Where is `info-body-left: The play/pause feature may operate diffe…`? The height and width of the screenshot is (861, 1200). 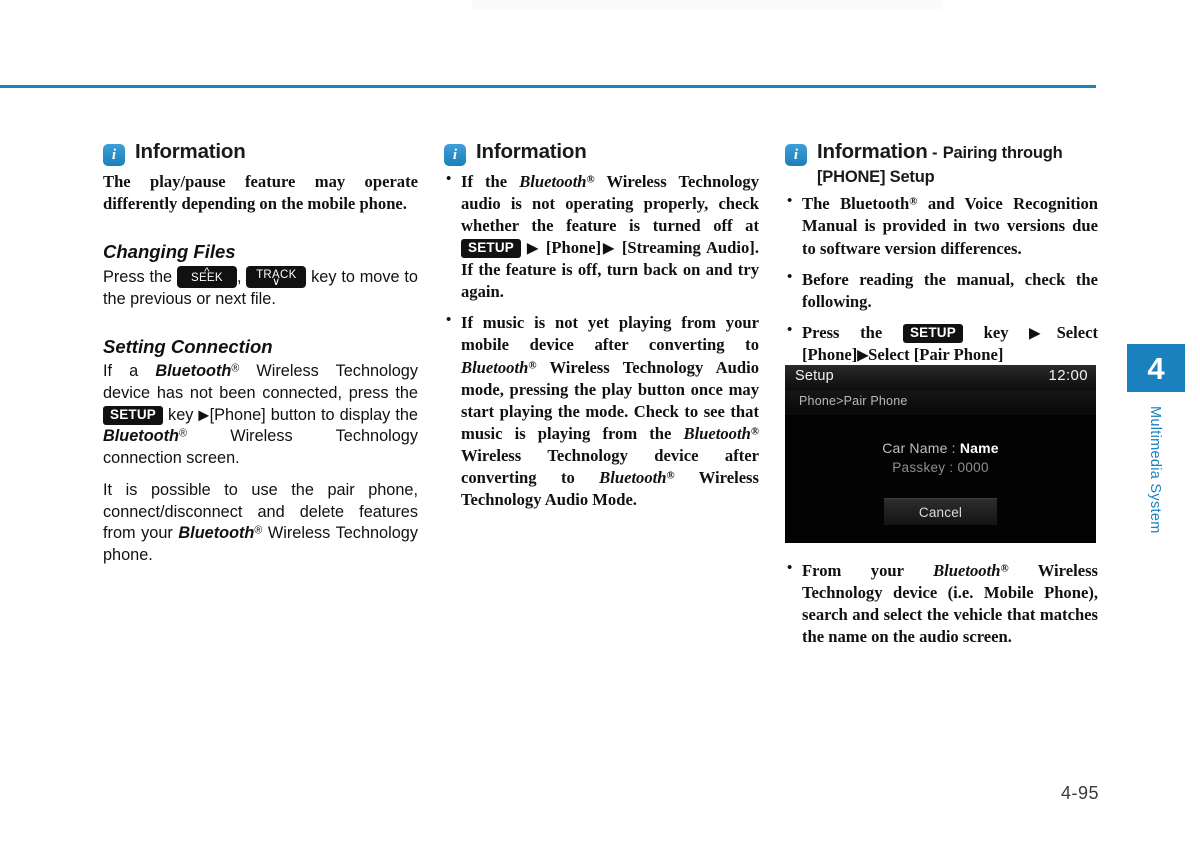 info-body-left: The play/pause feature may operate diffe… is located at coordinates (260, 193).